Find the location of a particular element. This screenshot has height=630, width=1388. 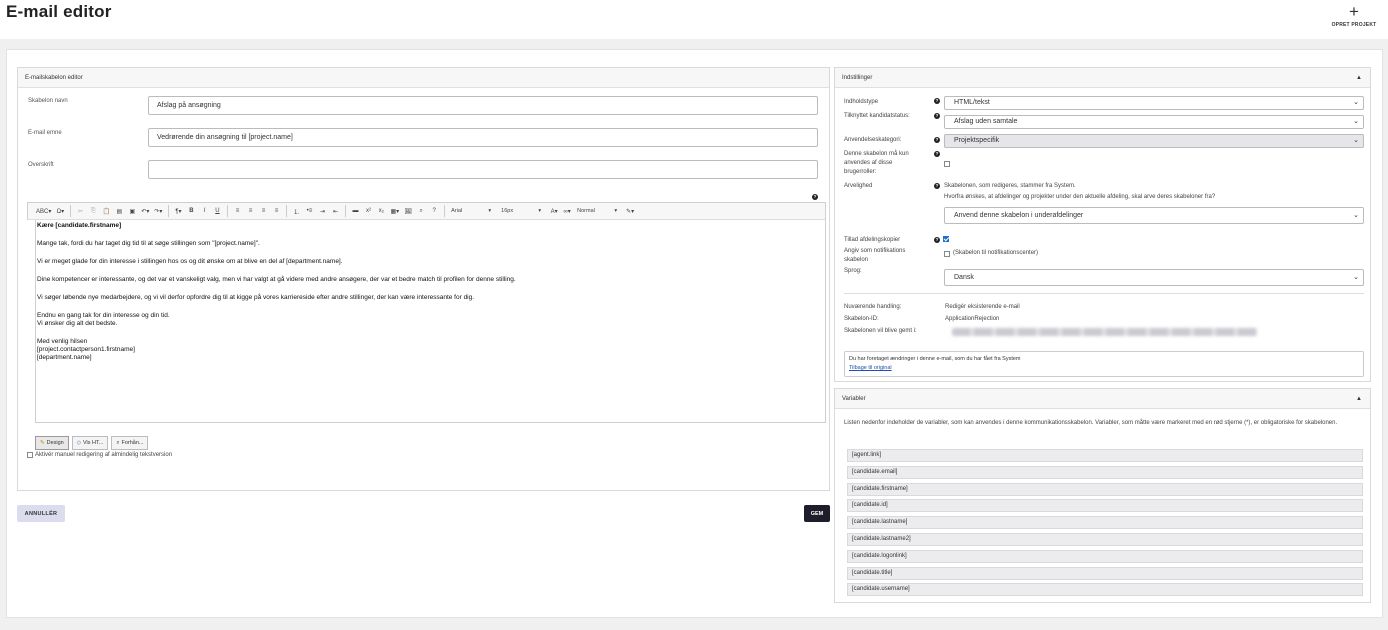

language-value: Dansk is located at coordinates (964, 277).